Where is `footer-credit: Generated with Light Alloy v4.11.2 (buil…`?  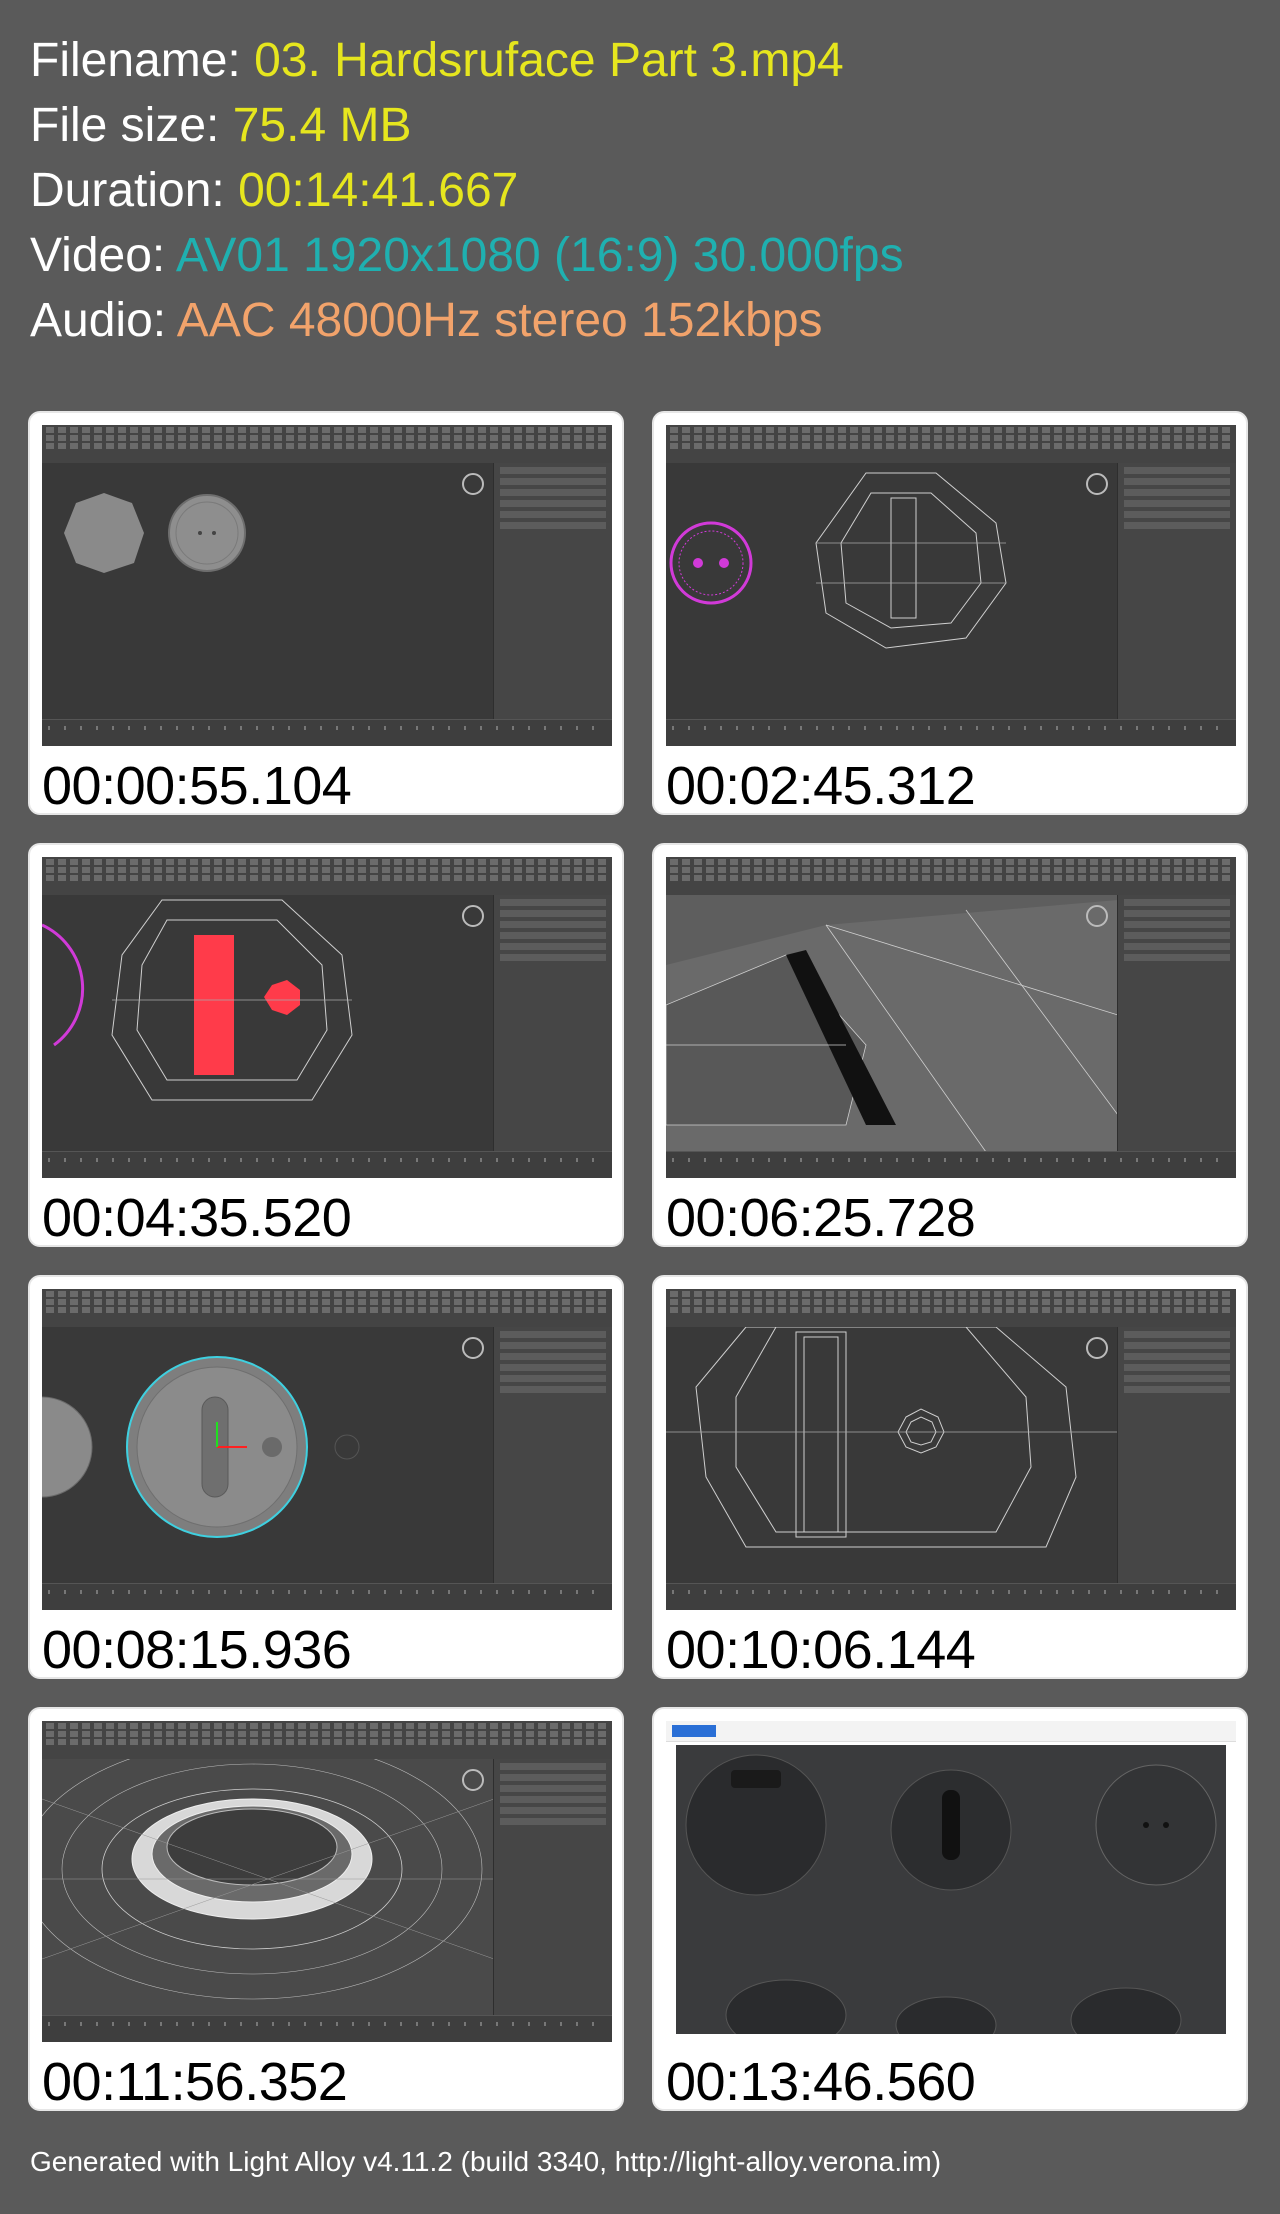 footer-credit: Generated with Light Alloy v4.11.2 (buil… is located at coordinates (486, 2161).